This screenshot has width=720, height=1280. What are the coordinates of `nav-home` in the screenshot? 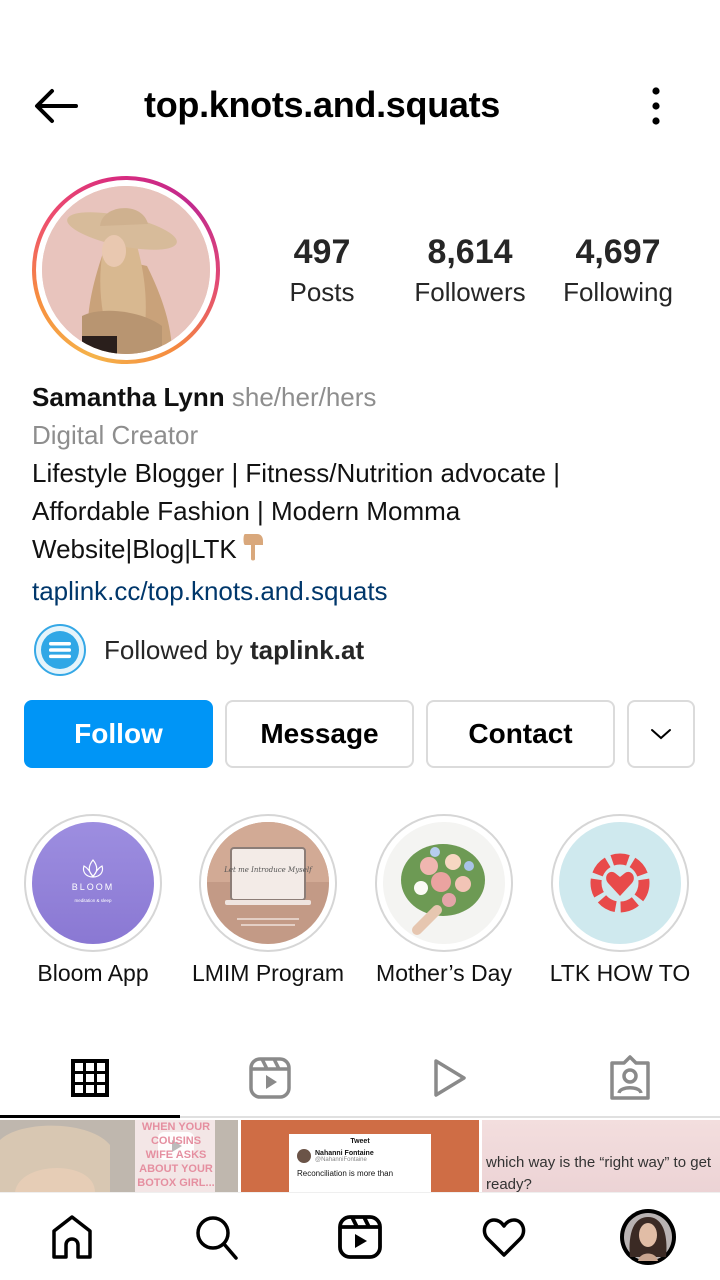 It's located at (72, 1237).